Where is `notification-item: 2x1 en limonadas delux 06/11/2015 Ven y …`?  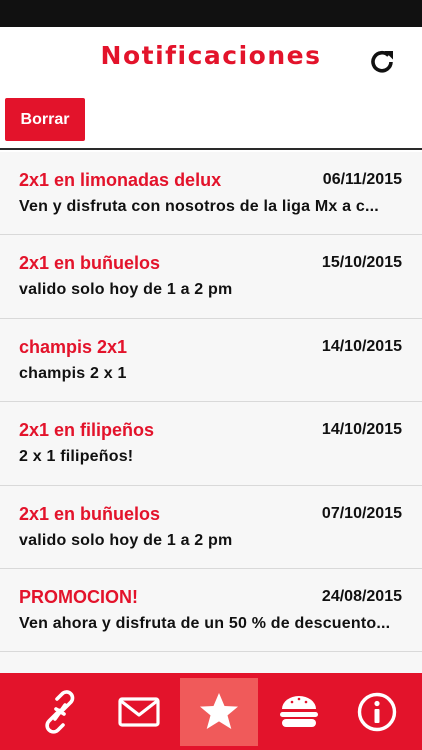 notification-item: 2x1 en limonadas delux 06/11/2015 Ven y … is located at coordinates (211, 194).